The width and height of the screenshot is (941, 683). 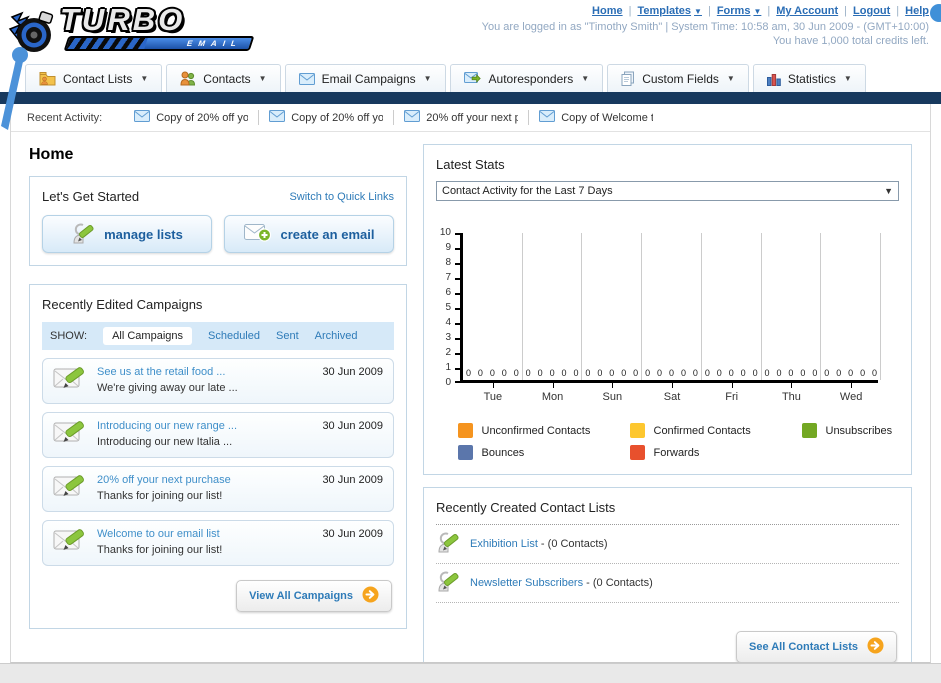 I want to click on top-nav-link-label: Help, so click(x=917, y=11).